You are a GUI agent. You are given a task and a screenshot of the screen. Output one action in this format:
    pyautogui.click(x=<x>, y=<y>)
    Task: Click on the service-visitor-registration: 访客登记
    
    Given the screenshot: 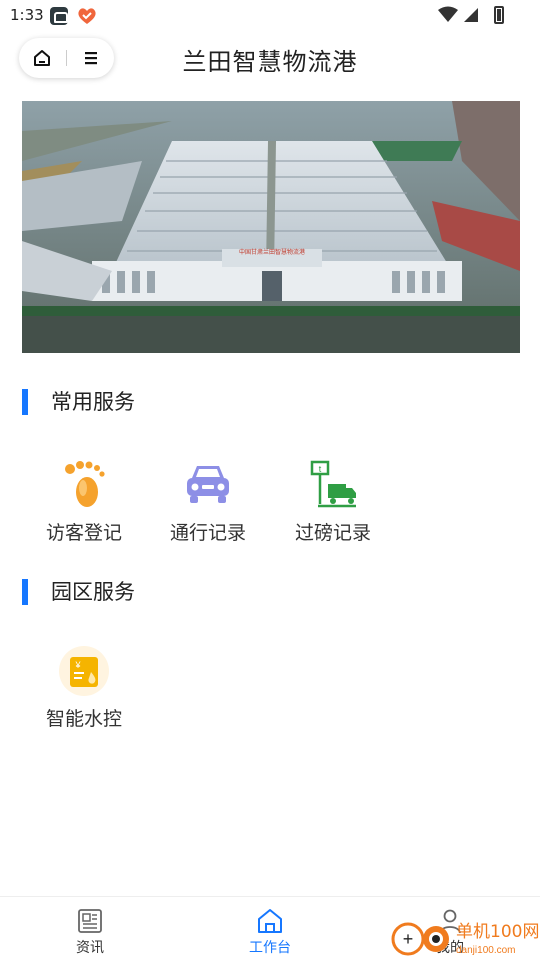 What is the action you would take?
    pyautogui.click(x=84, y=505)
    